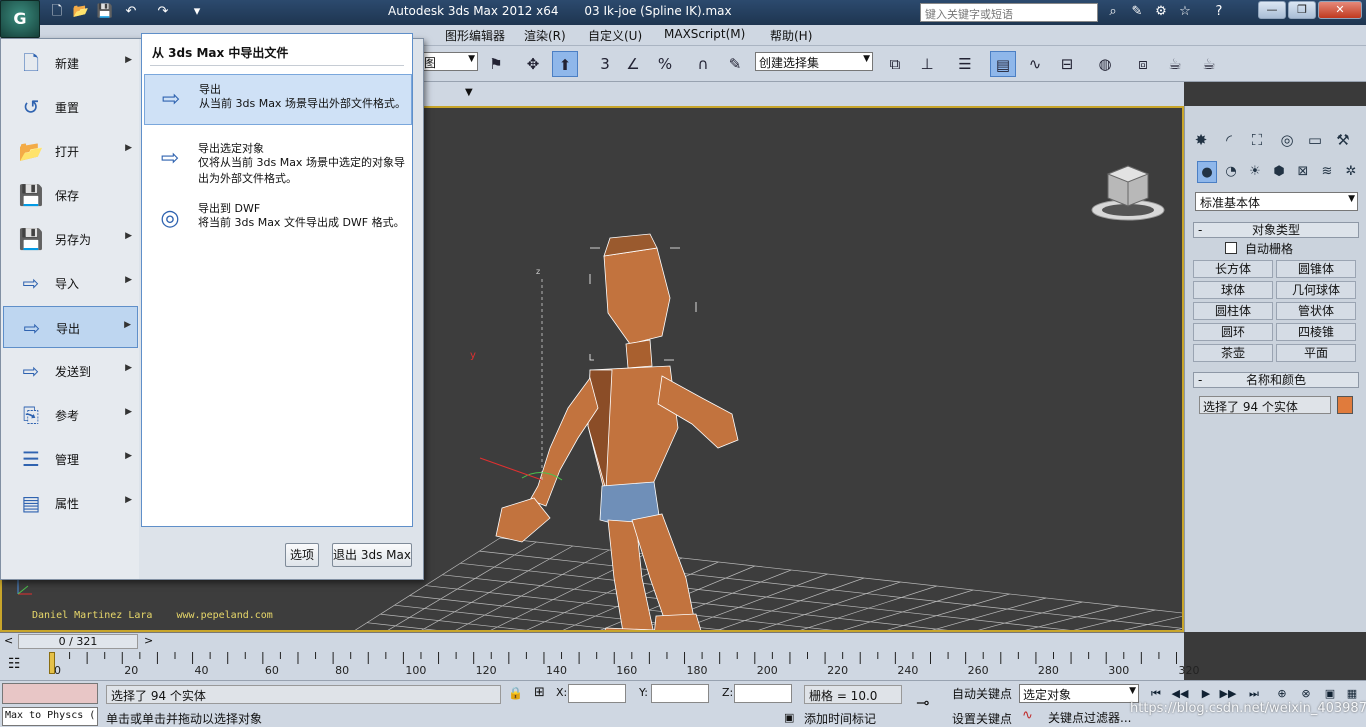  Describe the element at coordinates (789, 717) in the screenshot. I see `time-tag-icon: ▣` at that location.